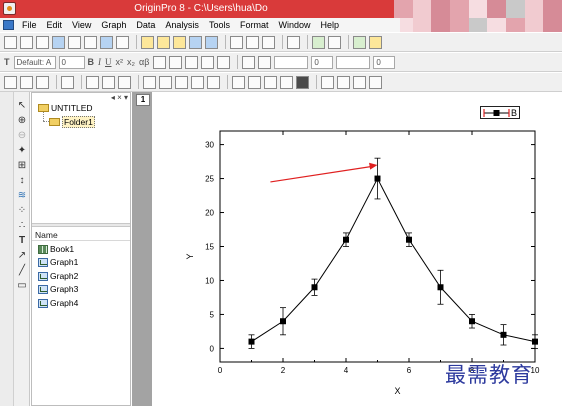 The height and width of the screenshot is (406, 562). What do you see at coordinates (209, 179) in the screenshot?
I see `y-tick-label: 25` at bounding box center [209, 179].